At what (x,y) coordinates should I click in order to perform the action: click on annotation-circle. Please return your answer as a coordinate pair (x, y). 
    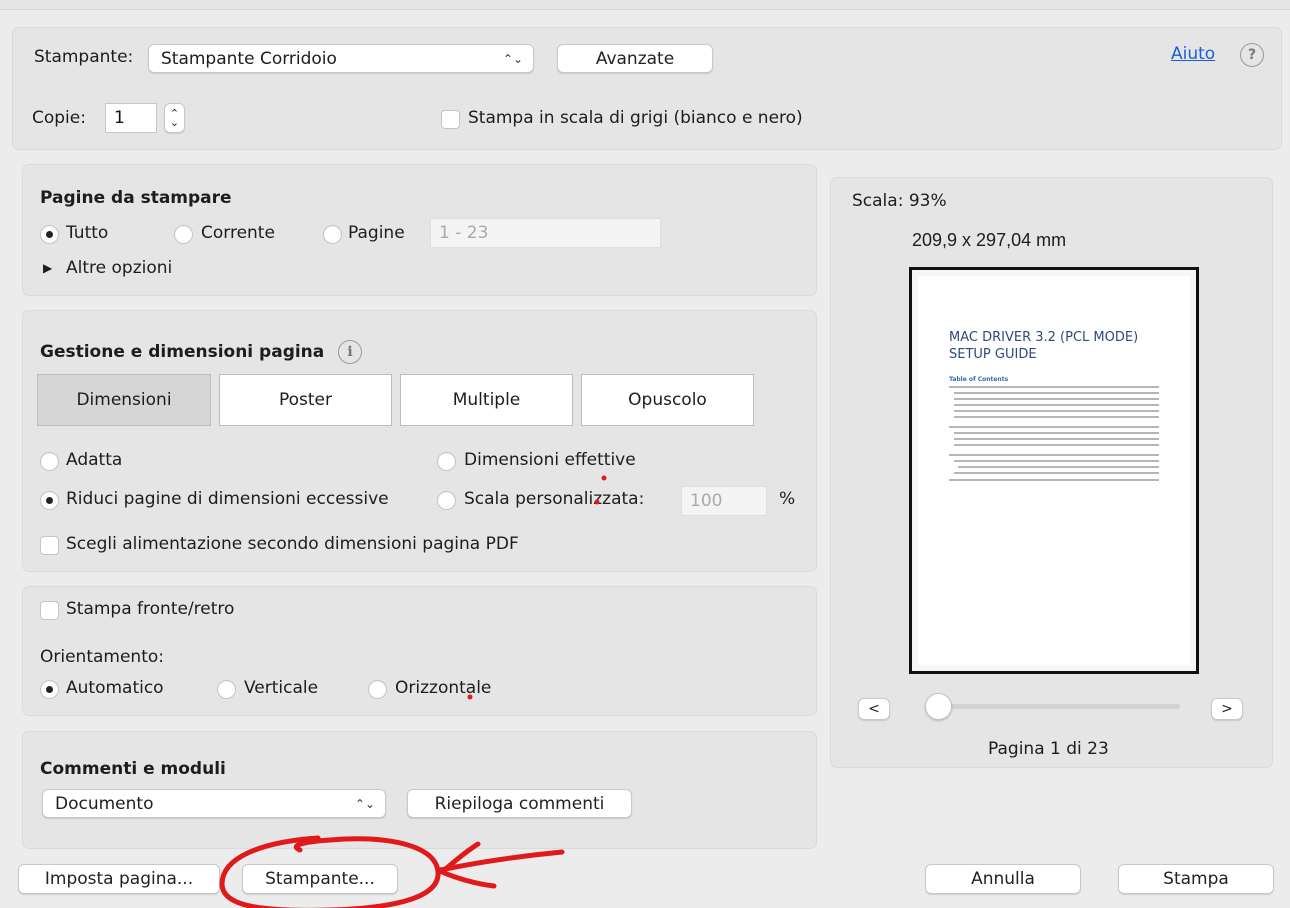
    Looking at the image, I should click on (330, 871).